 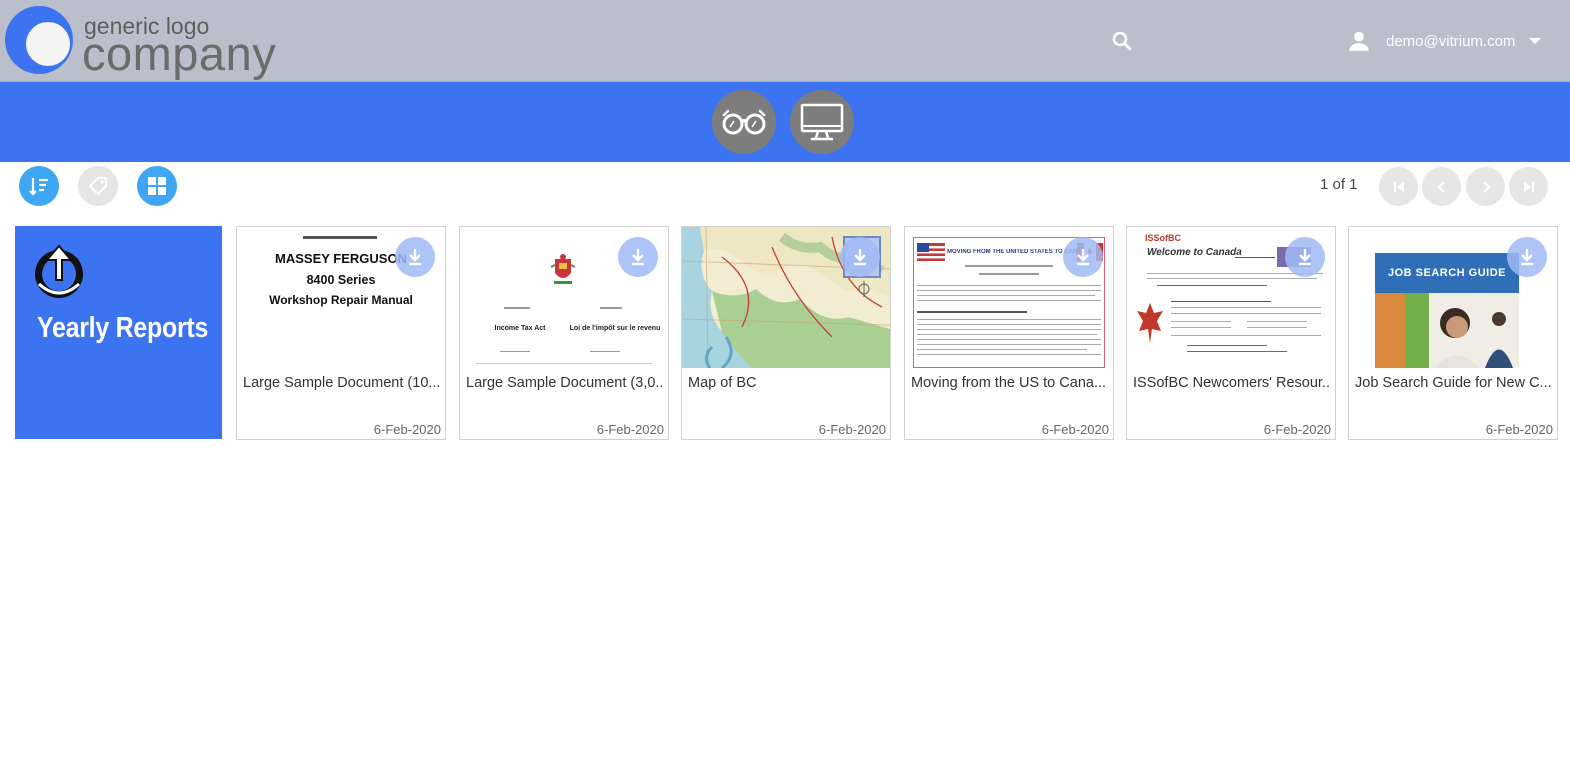 I want to click on grid-icon, so click(x=157, y=186).